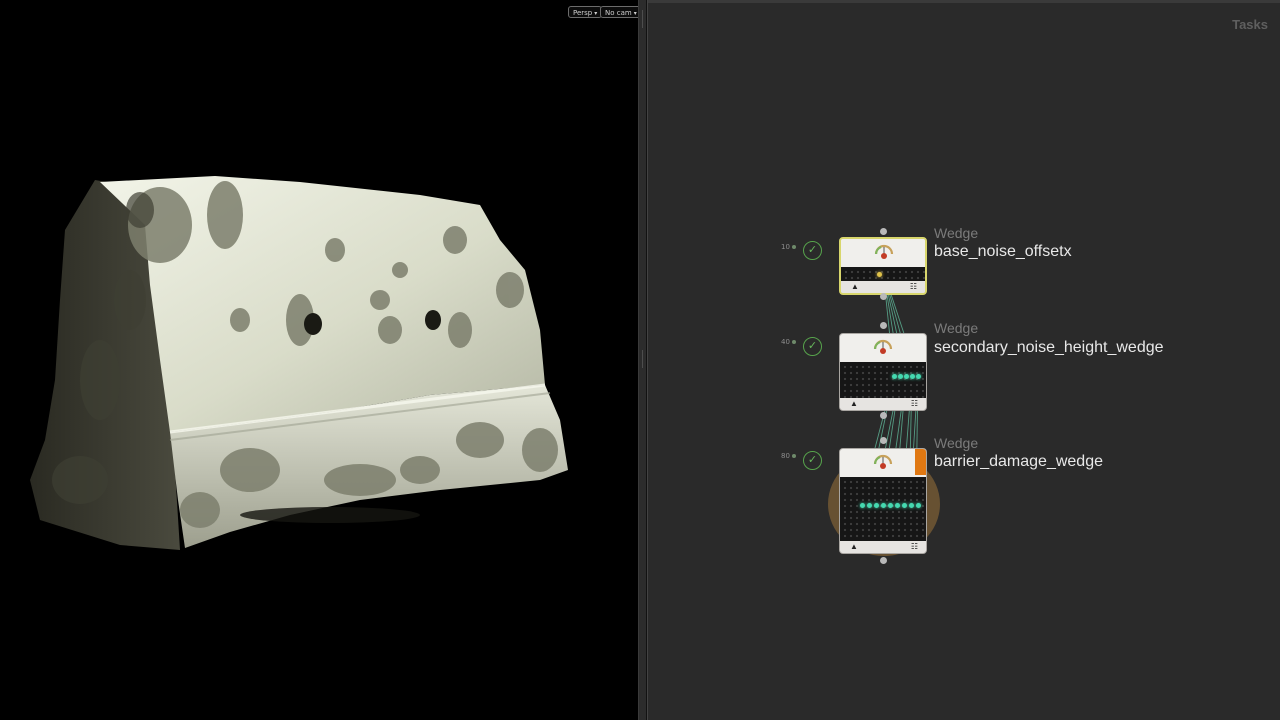  What do you see at coordinates (1018, 462) in the screenshot?
I see `node-name-label: barrier_damage_wedge` at bounding box center [1018, 462].